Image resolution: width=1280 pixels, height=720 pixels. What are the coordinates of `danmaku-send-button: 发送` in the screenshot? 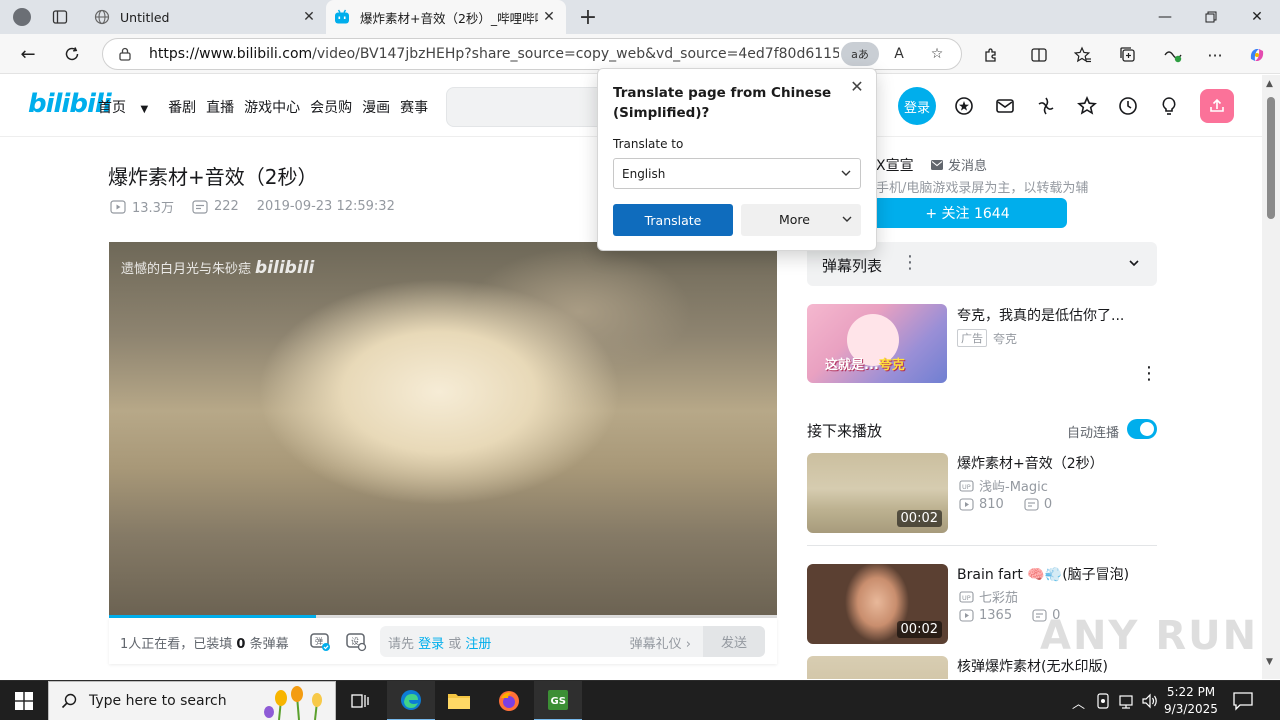 It's located at (734, 641).